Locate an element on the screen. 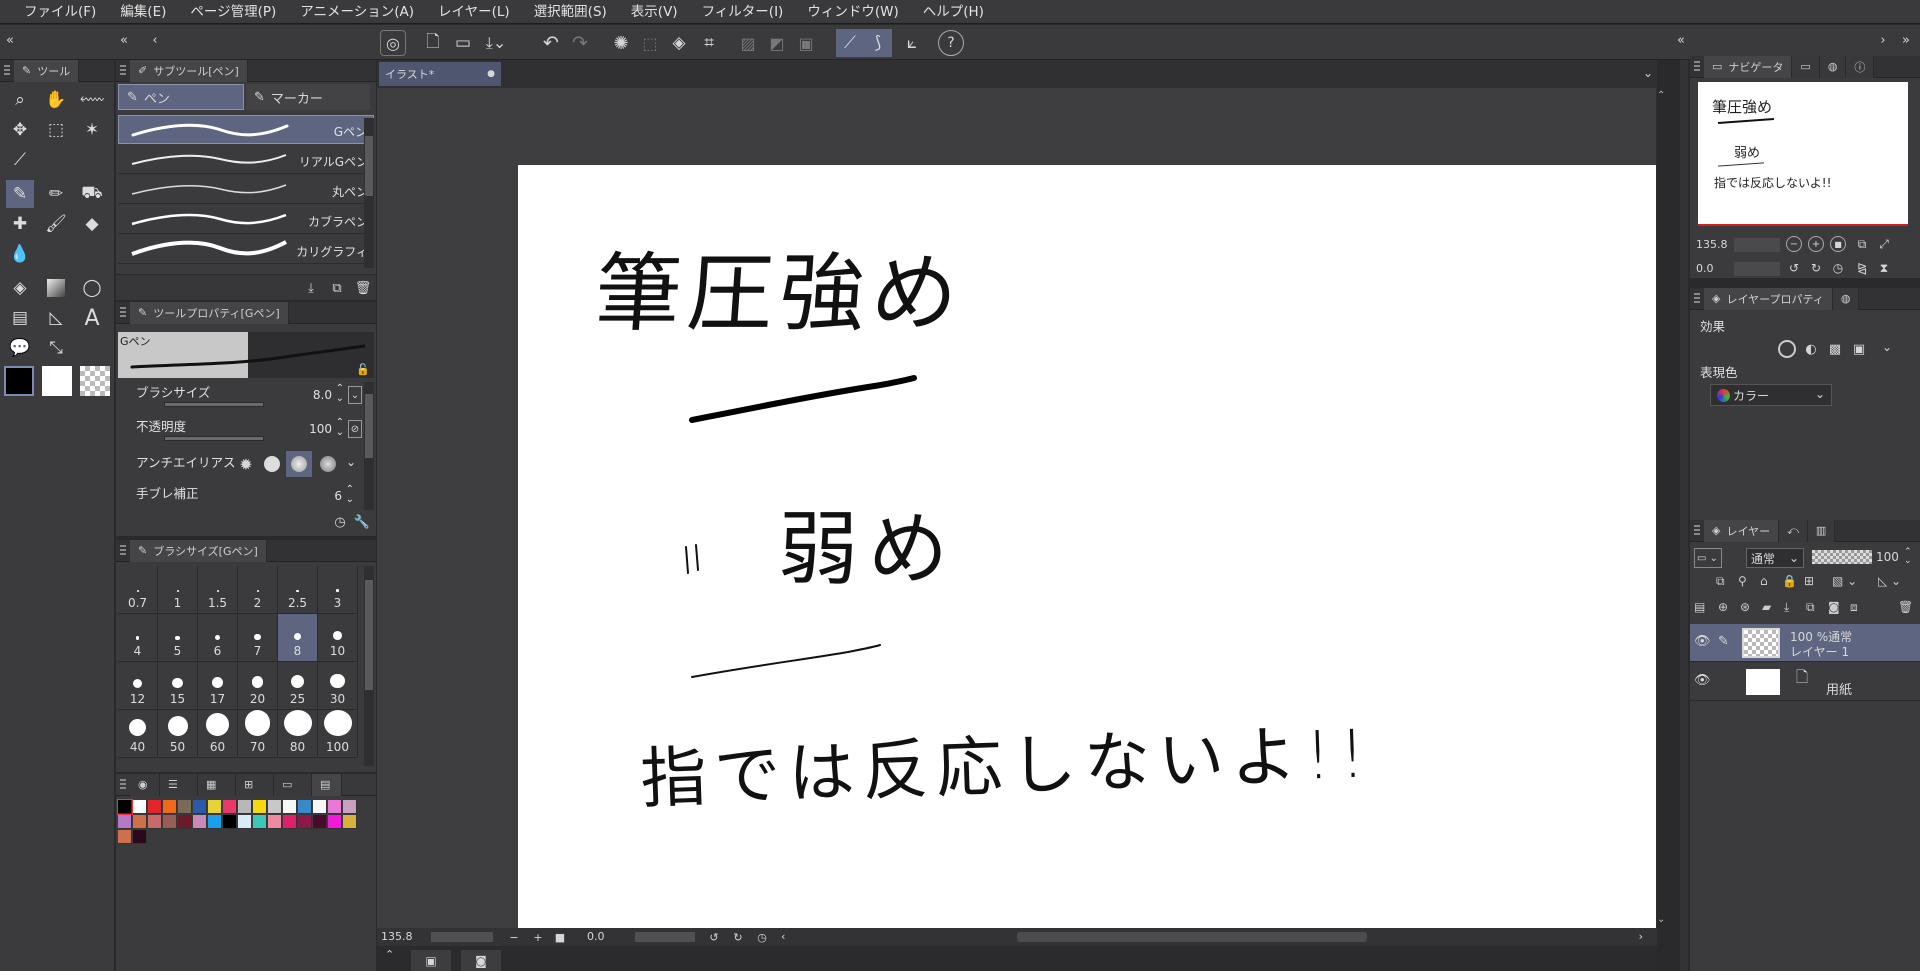 The image size is (1920, 971). clear-outside-icon: ▨ is located at coordinates (748, 43).